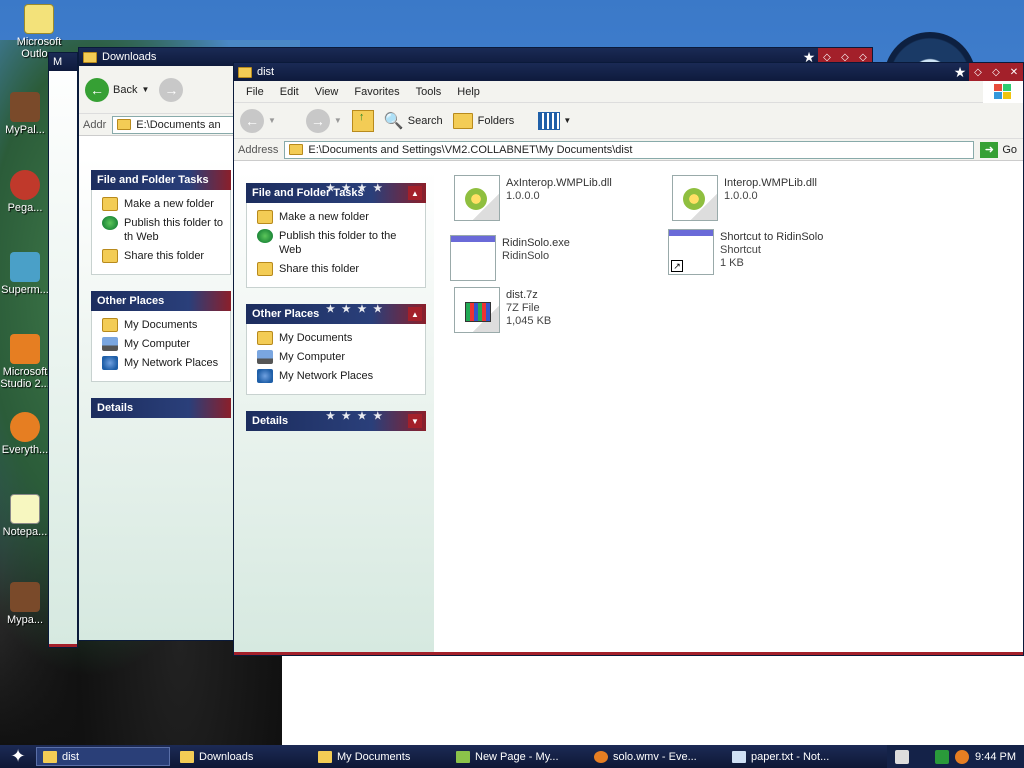  I want to click on forward-button: →, so click(171, 89).